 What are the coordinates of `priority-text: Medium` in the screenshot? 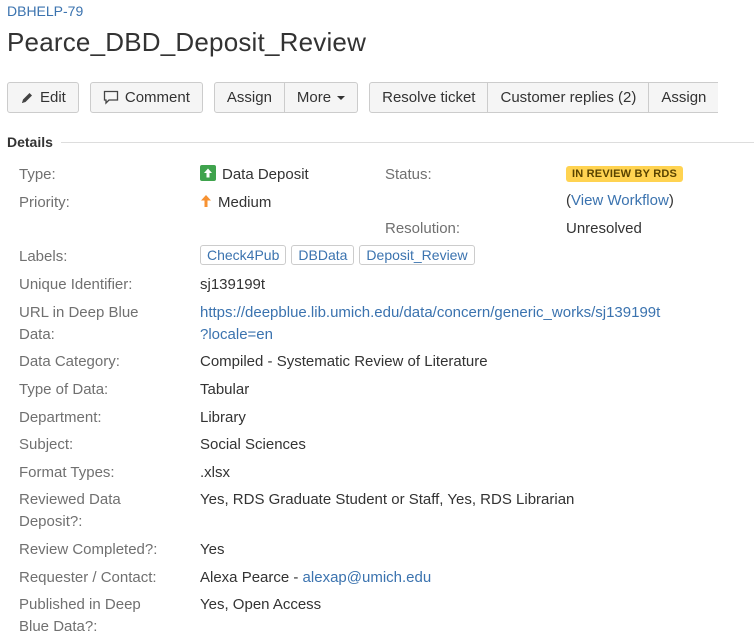 It's located at (245, 202).